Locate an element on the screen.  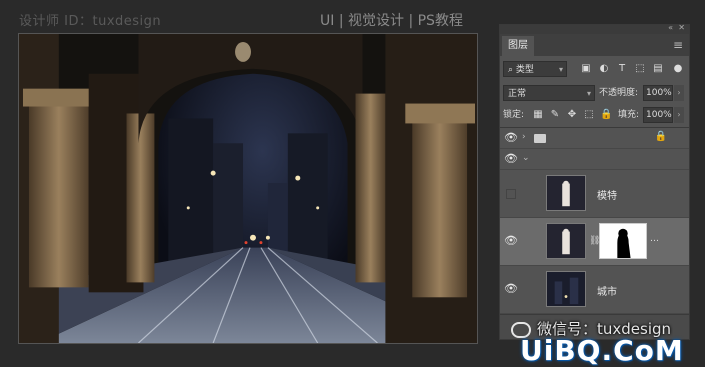
blend-mode-select: 正常 ▾ is located at coordinates (549, 93).